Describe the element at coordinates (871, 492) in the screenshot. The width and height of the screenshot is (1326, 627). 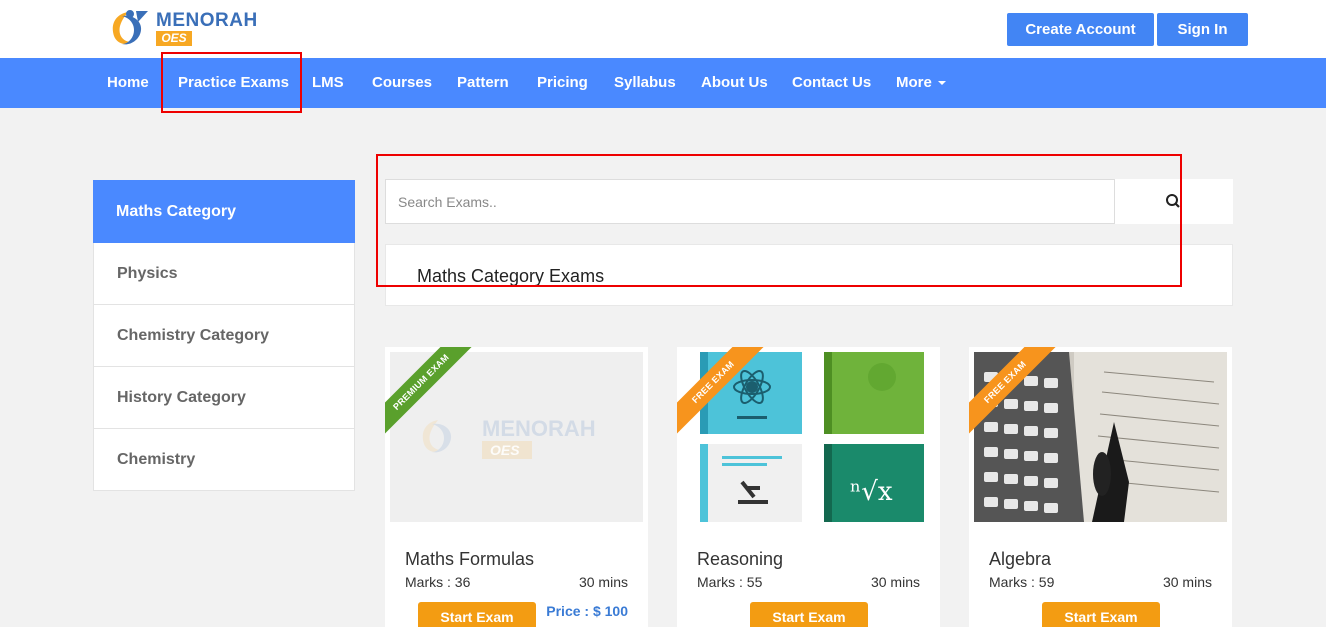
I see `svg-text: ⁿ√x` at that location.